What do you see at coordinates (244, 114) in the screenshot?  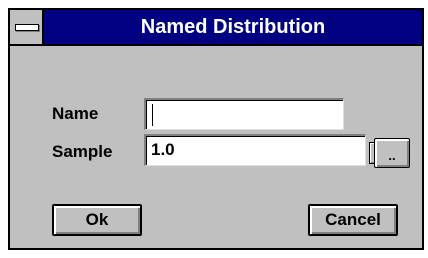 I see `name-input` at bounding box center [244, 114].